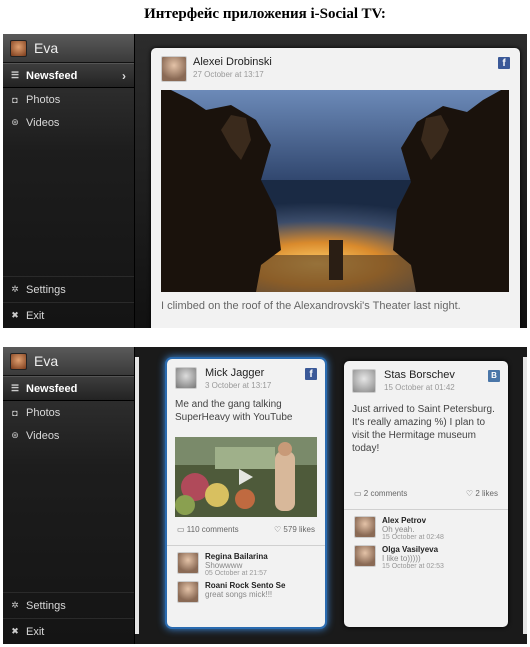 Image resolution: width=530 pixels, height=647 pixels. I want to click on comments-count: ▭ 2 comments, so click(380, 493).